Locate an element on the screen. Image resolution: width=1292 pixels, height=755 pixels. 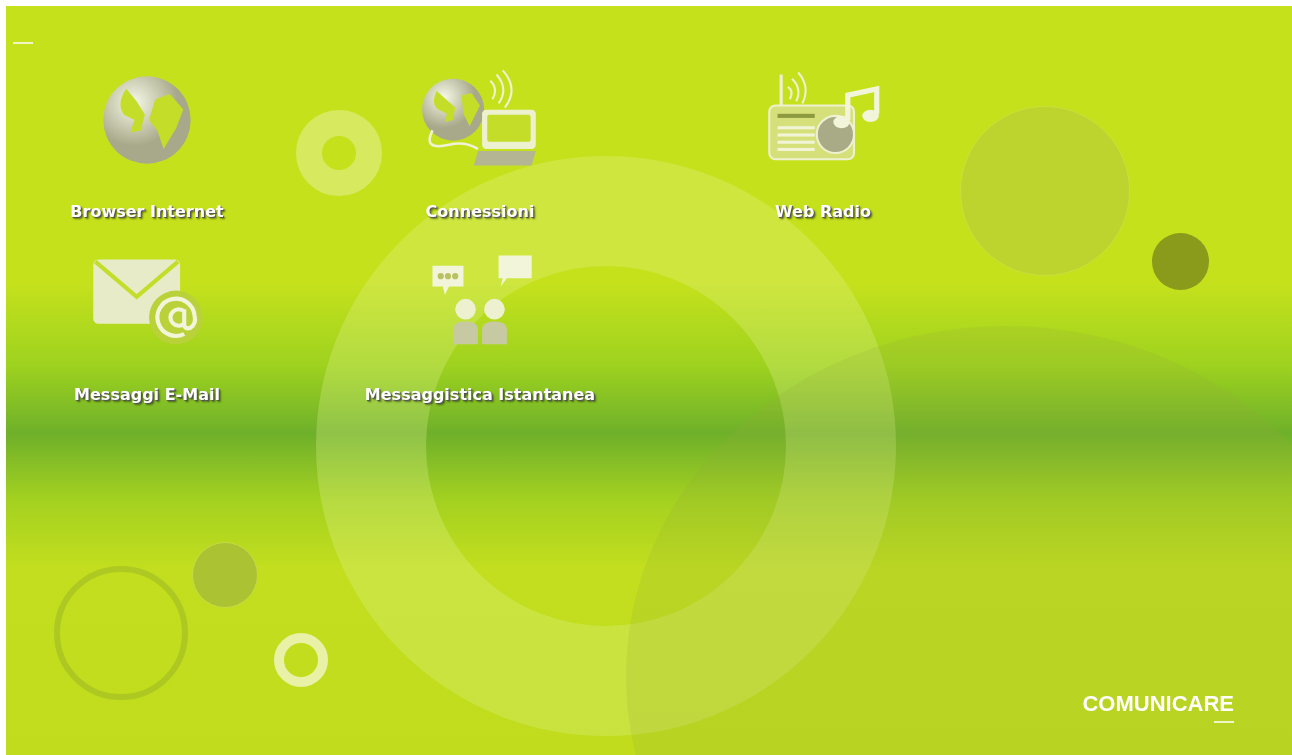
dot-decoration is located at coordinates (1180, 261).